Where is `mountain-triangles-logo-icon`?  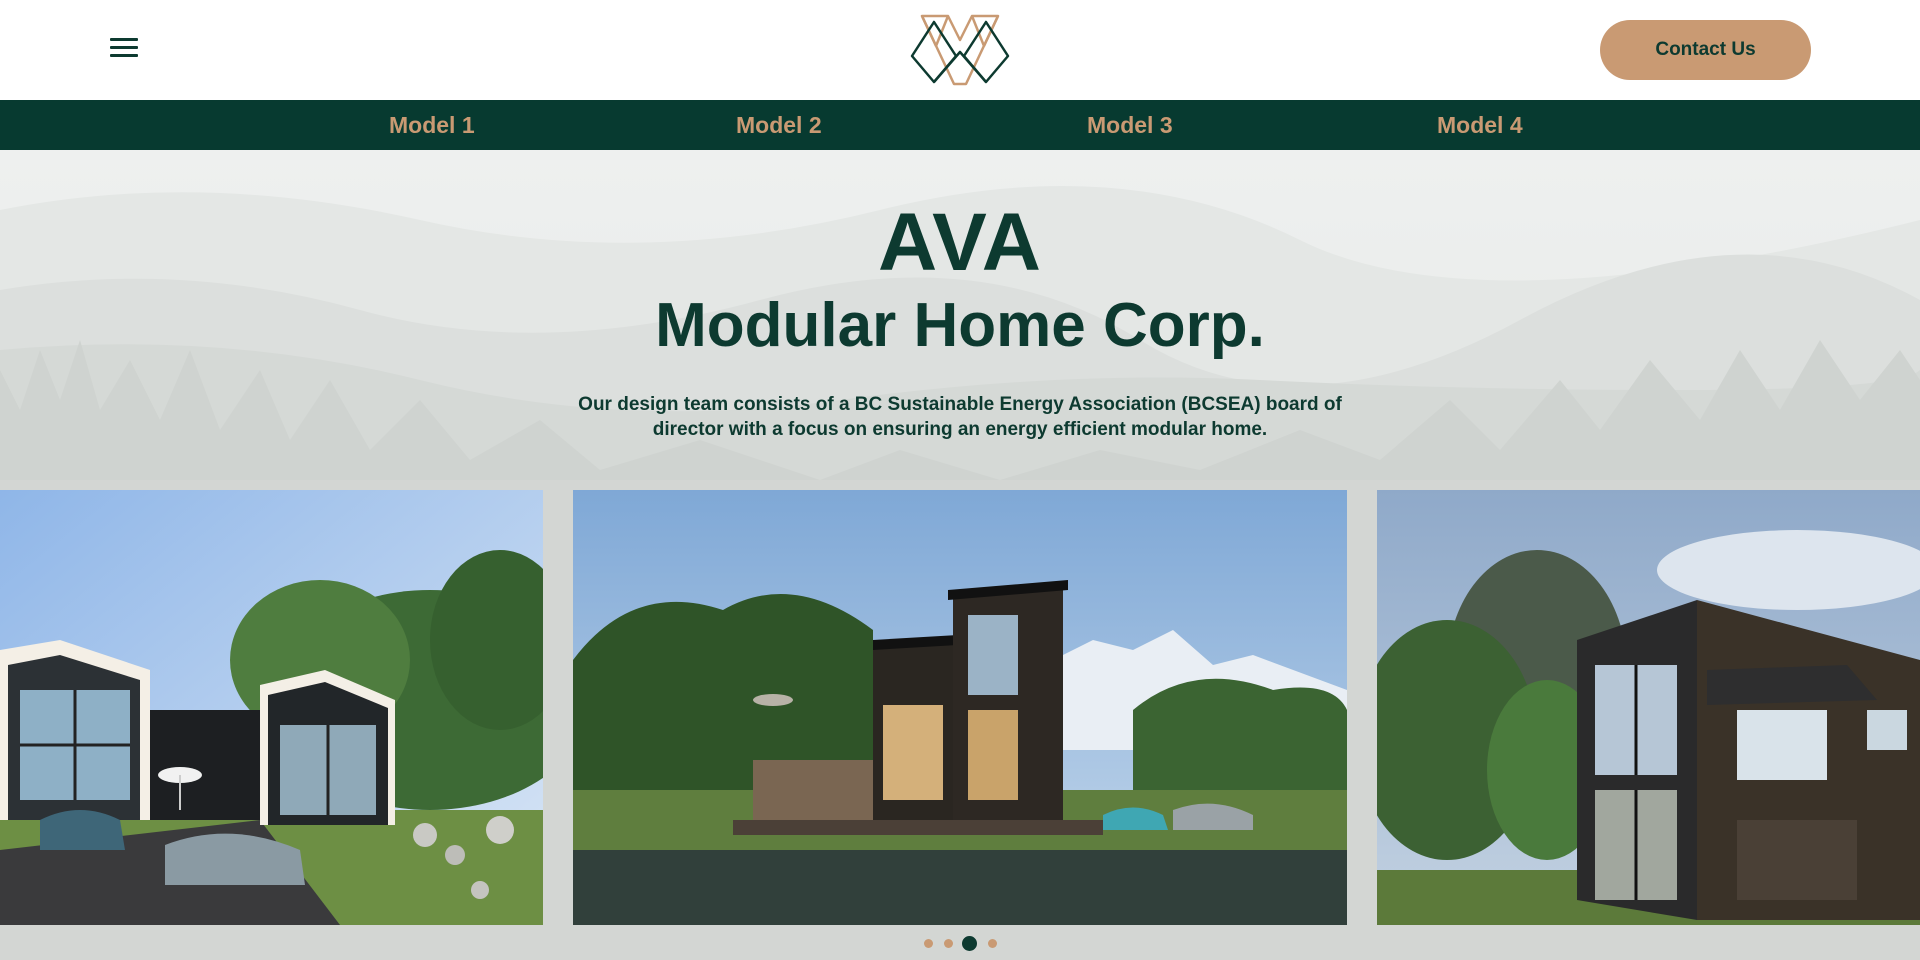
mountain-triangles-logo-icon is located at coordinates (960, 50).